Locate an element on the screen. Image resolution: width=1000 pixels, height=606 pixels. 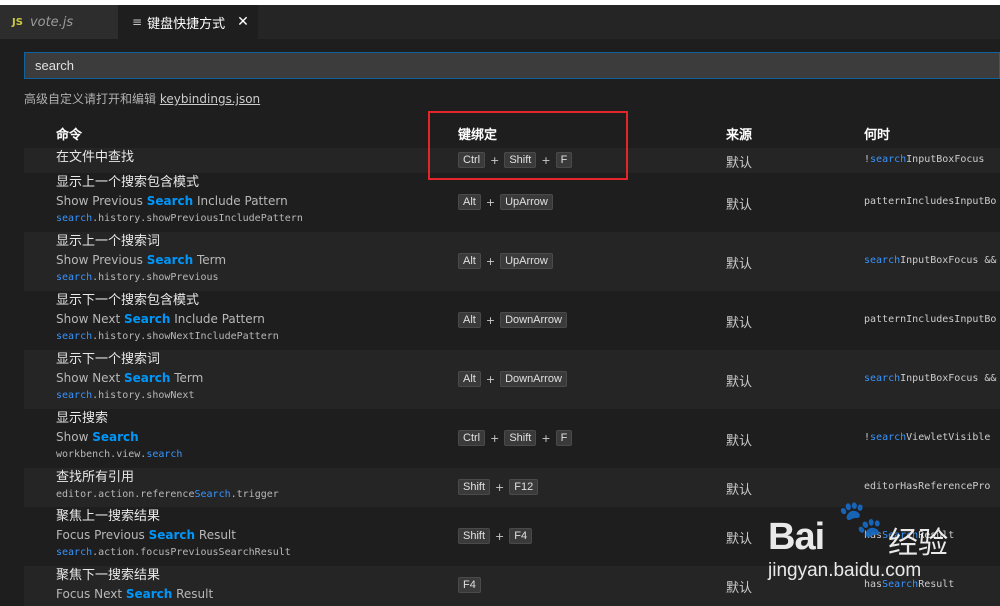
keybinding-cell: F4 is located at coordinates (469, 585).